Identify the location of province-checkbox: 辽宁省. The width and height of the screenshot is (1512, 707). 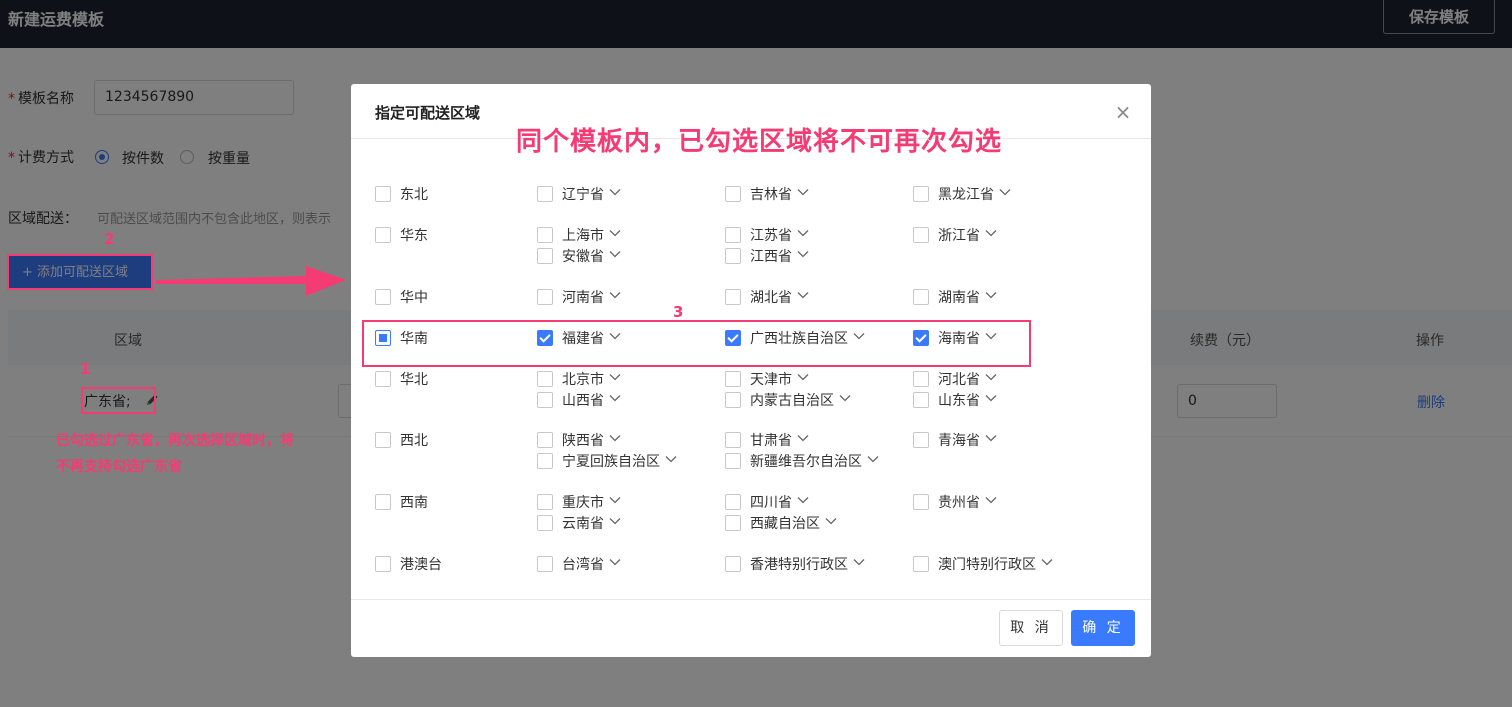
(579, 194).